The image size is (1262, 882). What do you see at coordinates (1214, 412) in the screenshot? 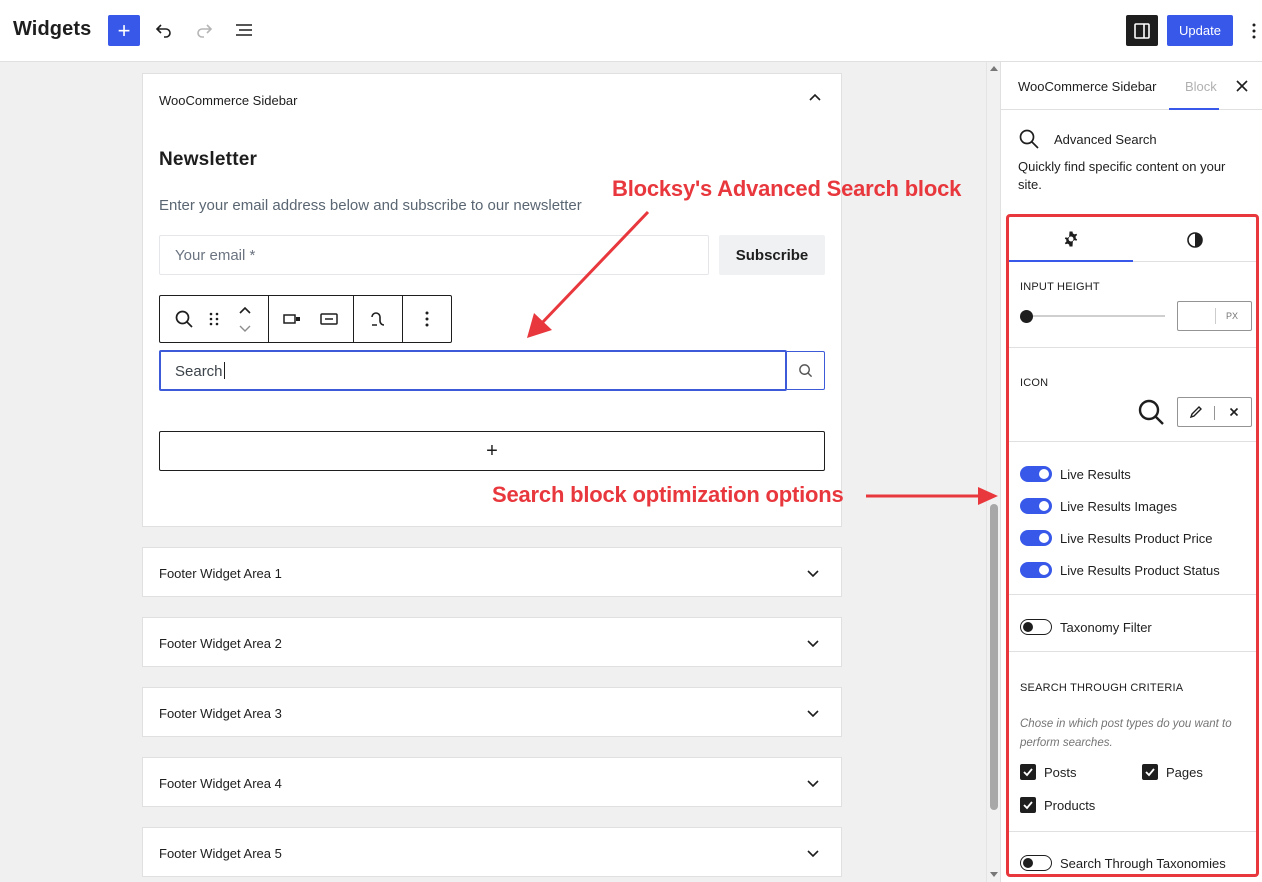
I see `icon-actions` at bounding box center [1214, 412].